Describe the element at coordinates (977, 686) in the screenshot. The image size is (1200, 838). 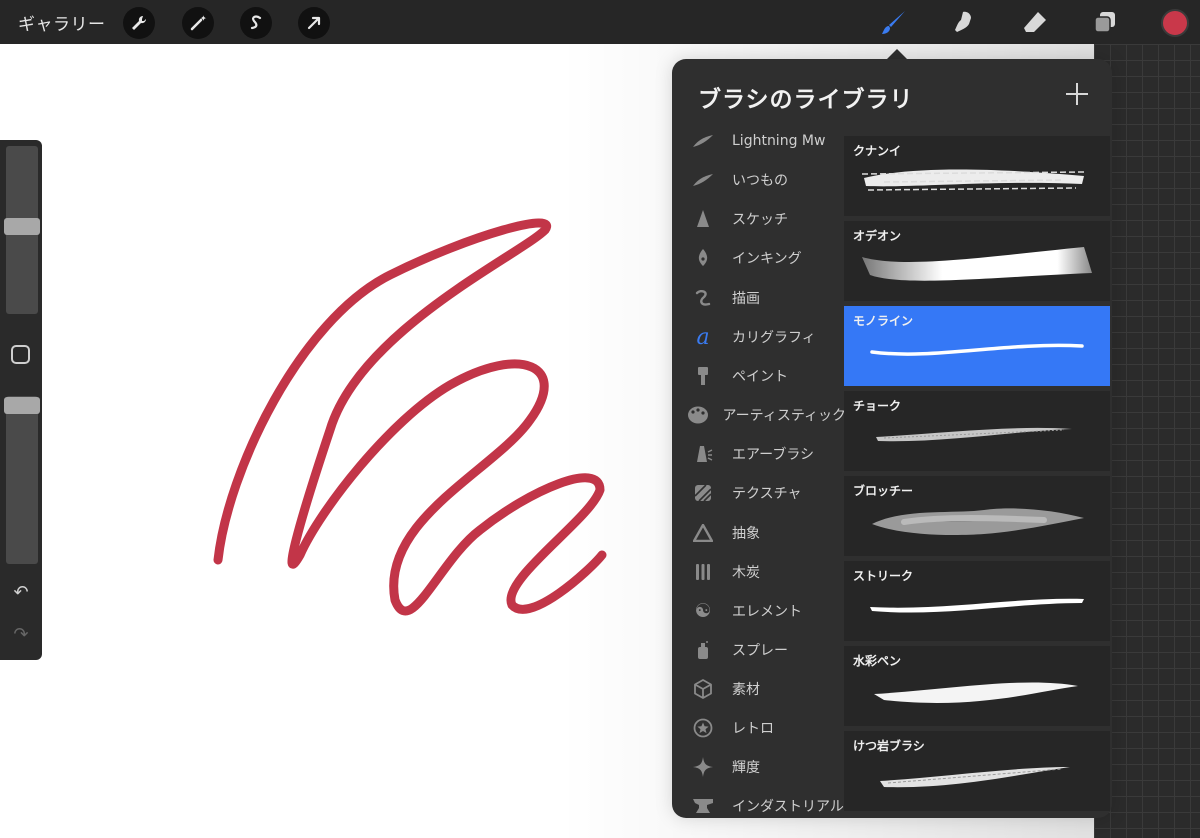
I see `brush-card-watercolor-pen: 水彩ペン` at that location.